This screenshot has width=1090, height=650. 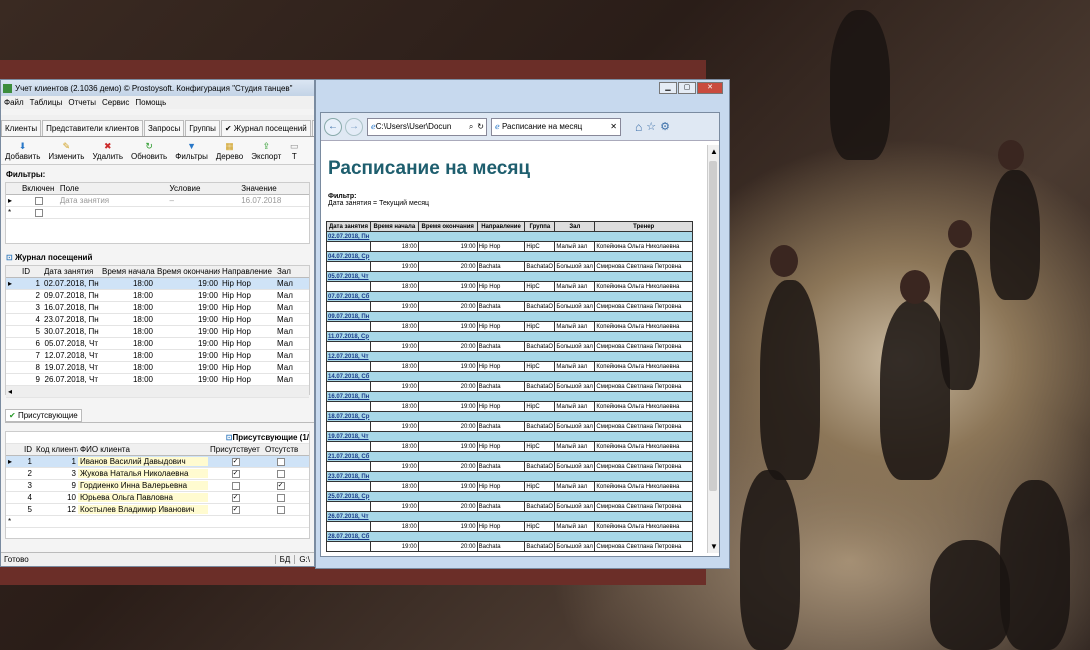 I want to click on forward-icon: →, so click(x=354, y=126).